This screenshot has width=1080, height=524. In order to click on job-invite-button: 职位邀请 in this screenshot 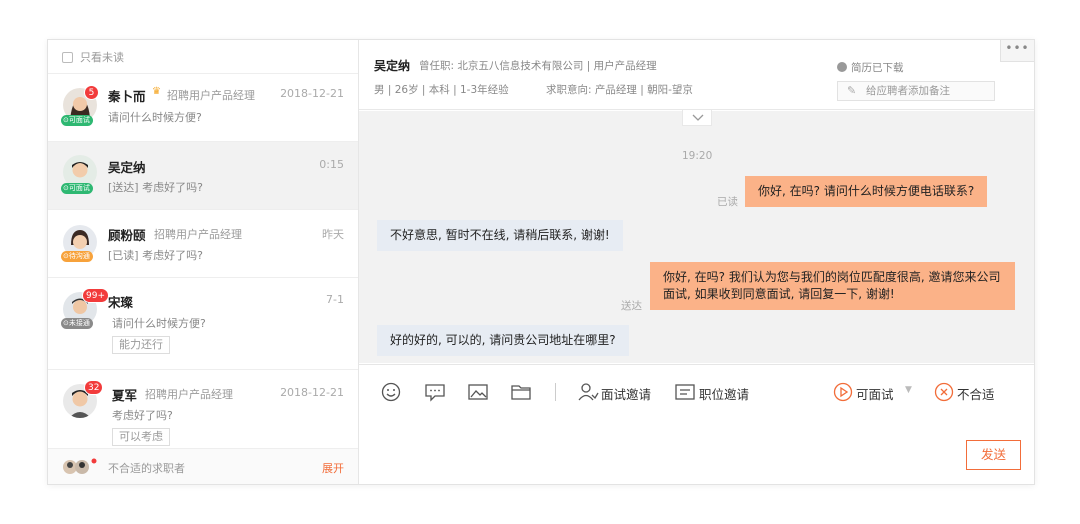, I will do `click(724, 393)`.